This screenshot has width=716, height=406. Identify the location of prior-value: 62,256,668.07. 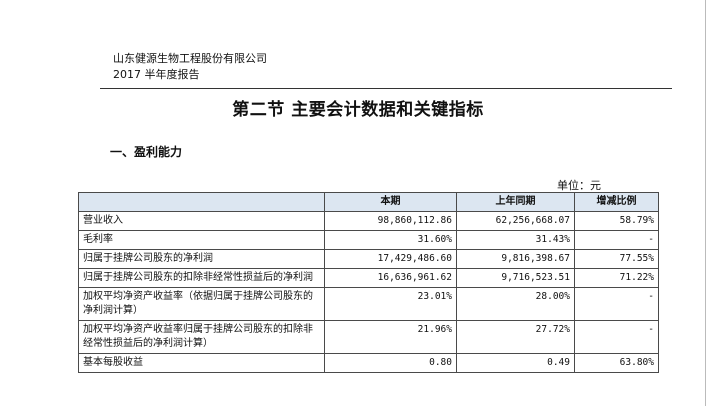
(515, 221).